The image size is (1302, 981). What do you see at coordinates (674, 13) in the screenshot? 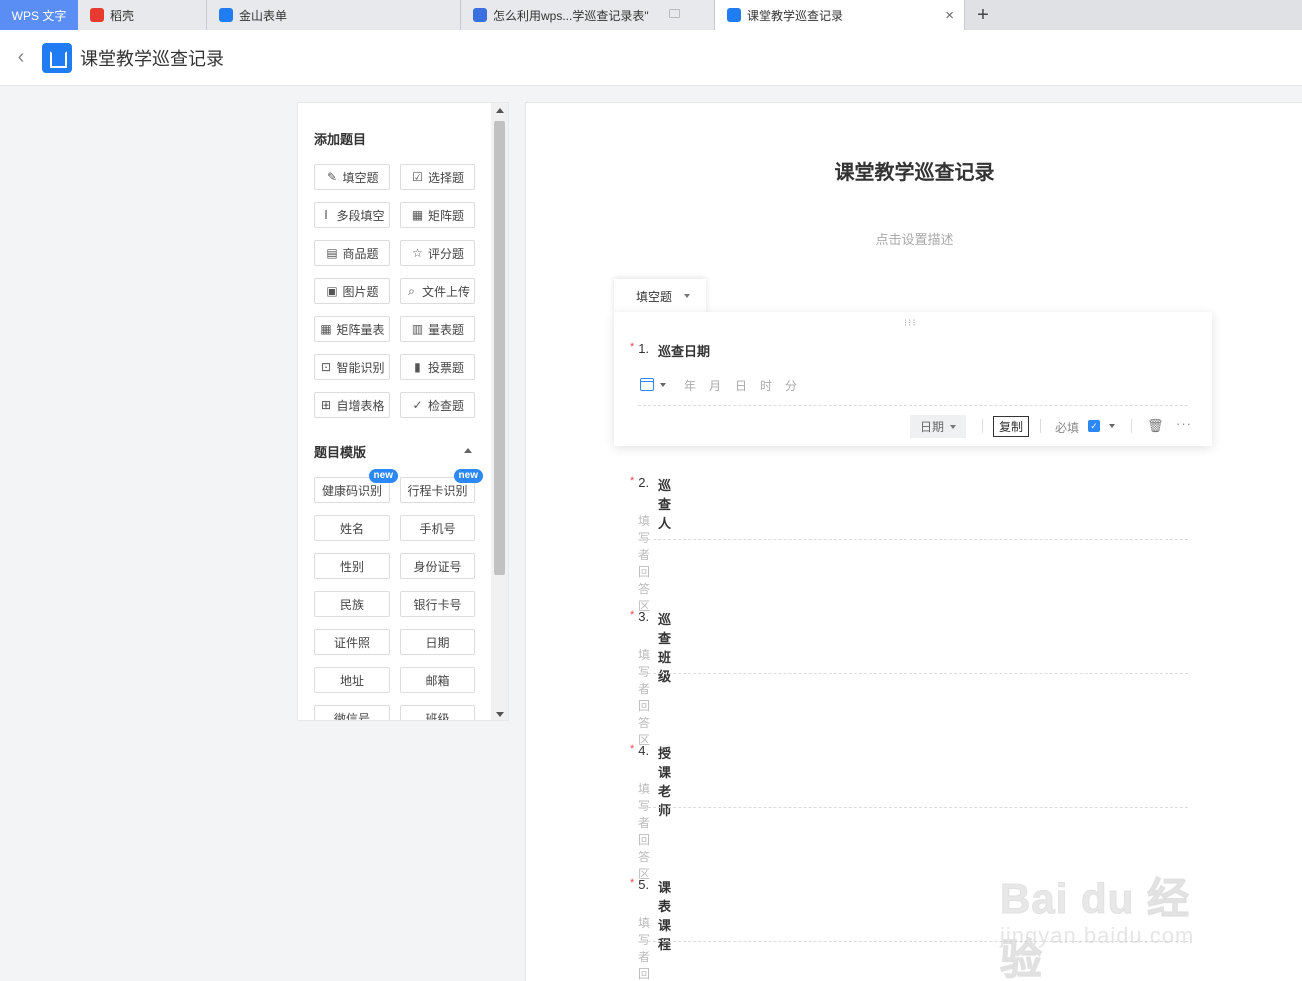
I see `screen-icon` at bounding box center [674, 13].